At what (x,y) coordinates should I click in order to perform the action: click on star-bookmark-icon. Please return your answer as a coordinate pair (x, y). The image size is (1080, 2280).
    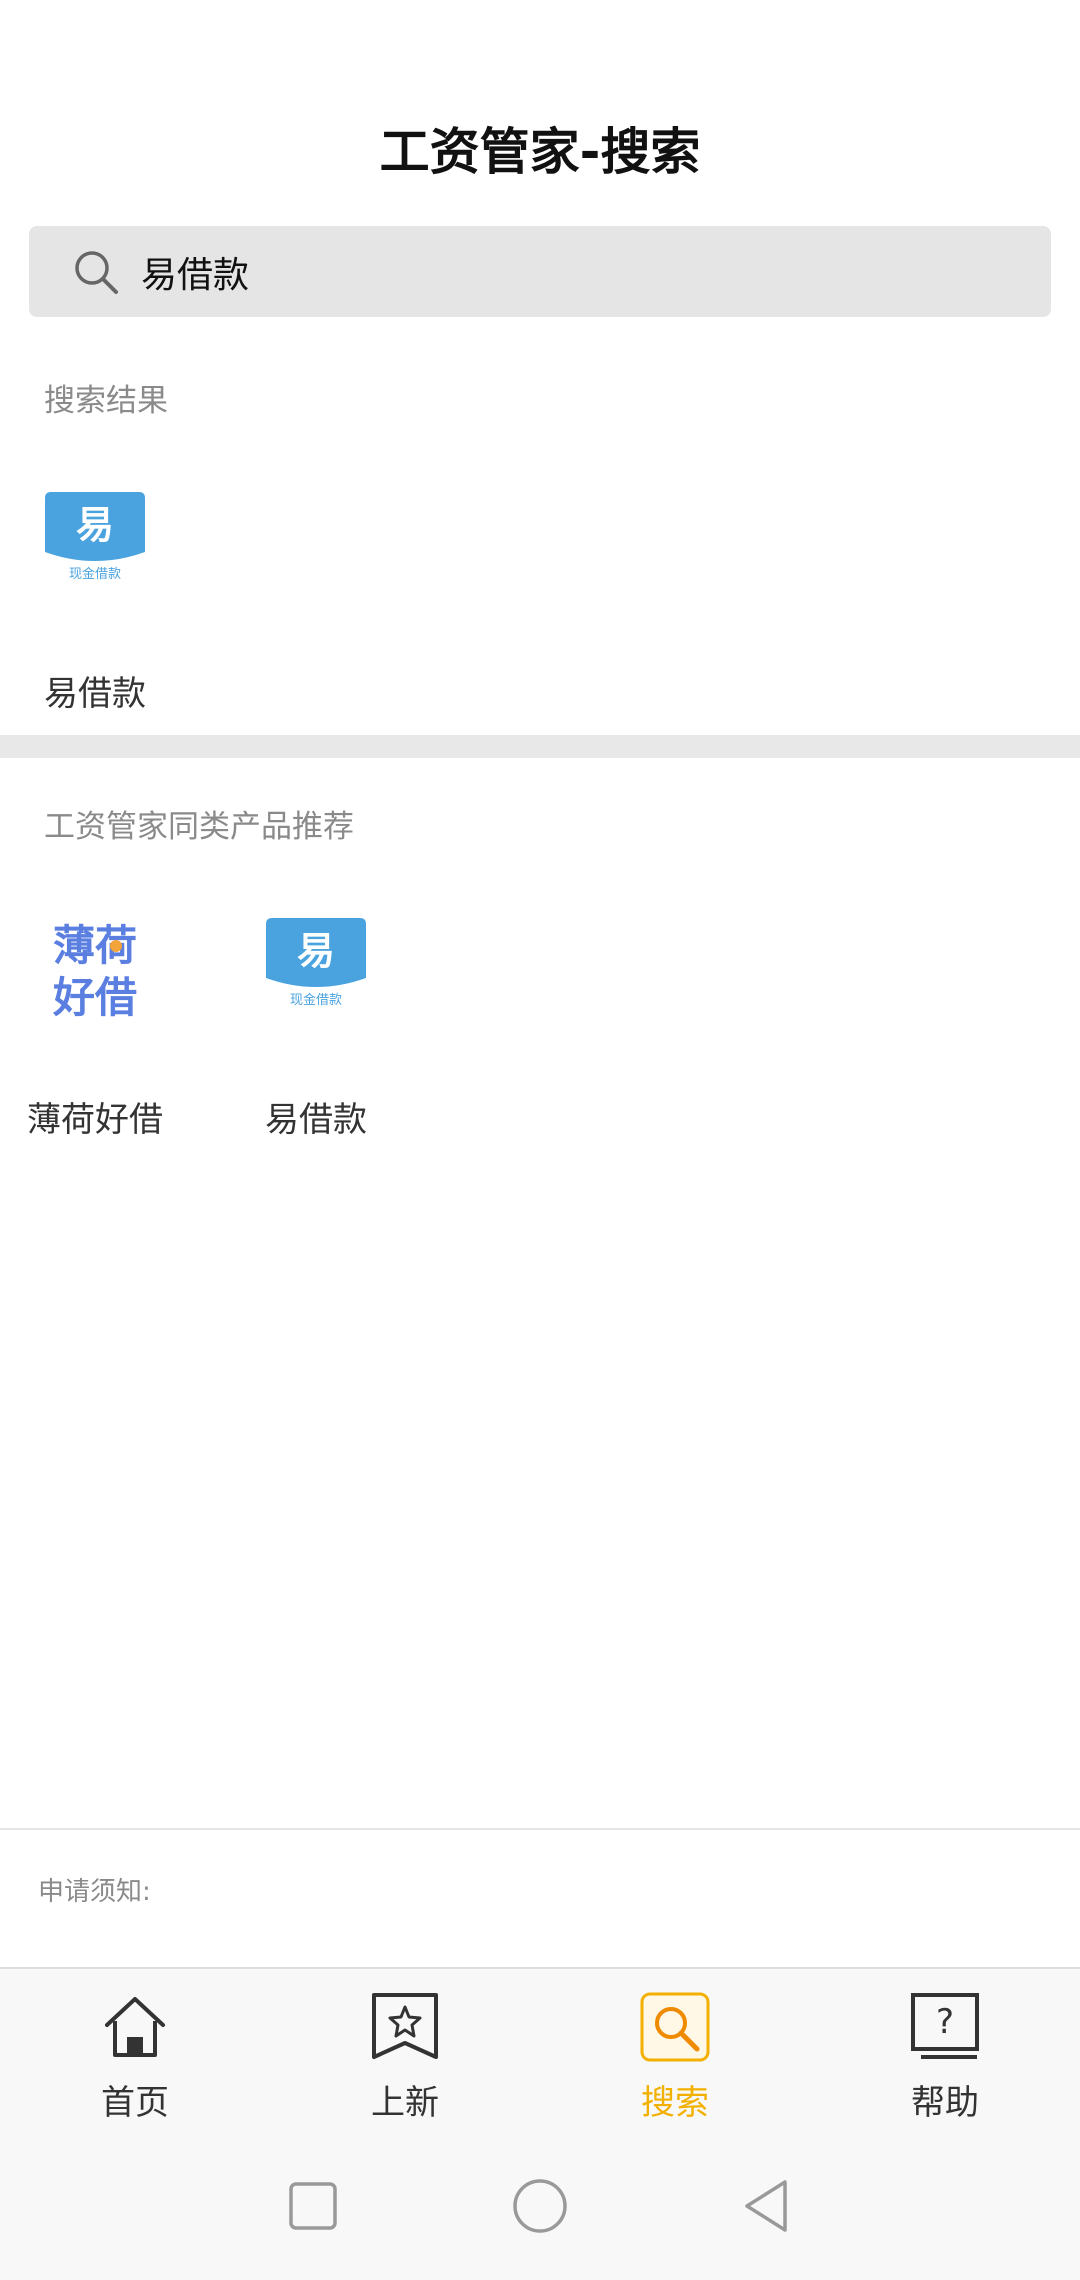
    Looking at the image, I should click on (405, 2026).